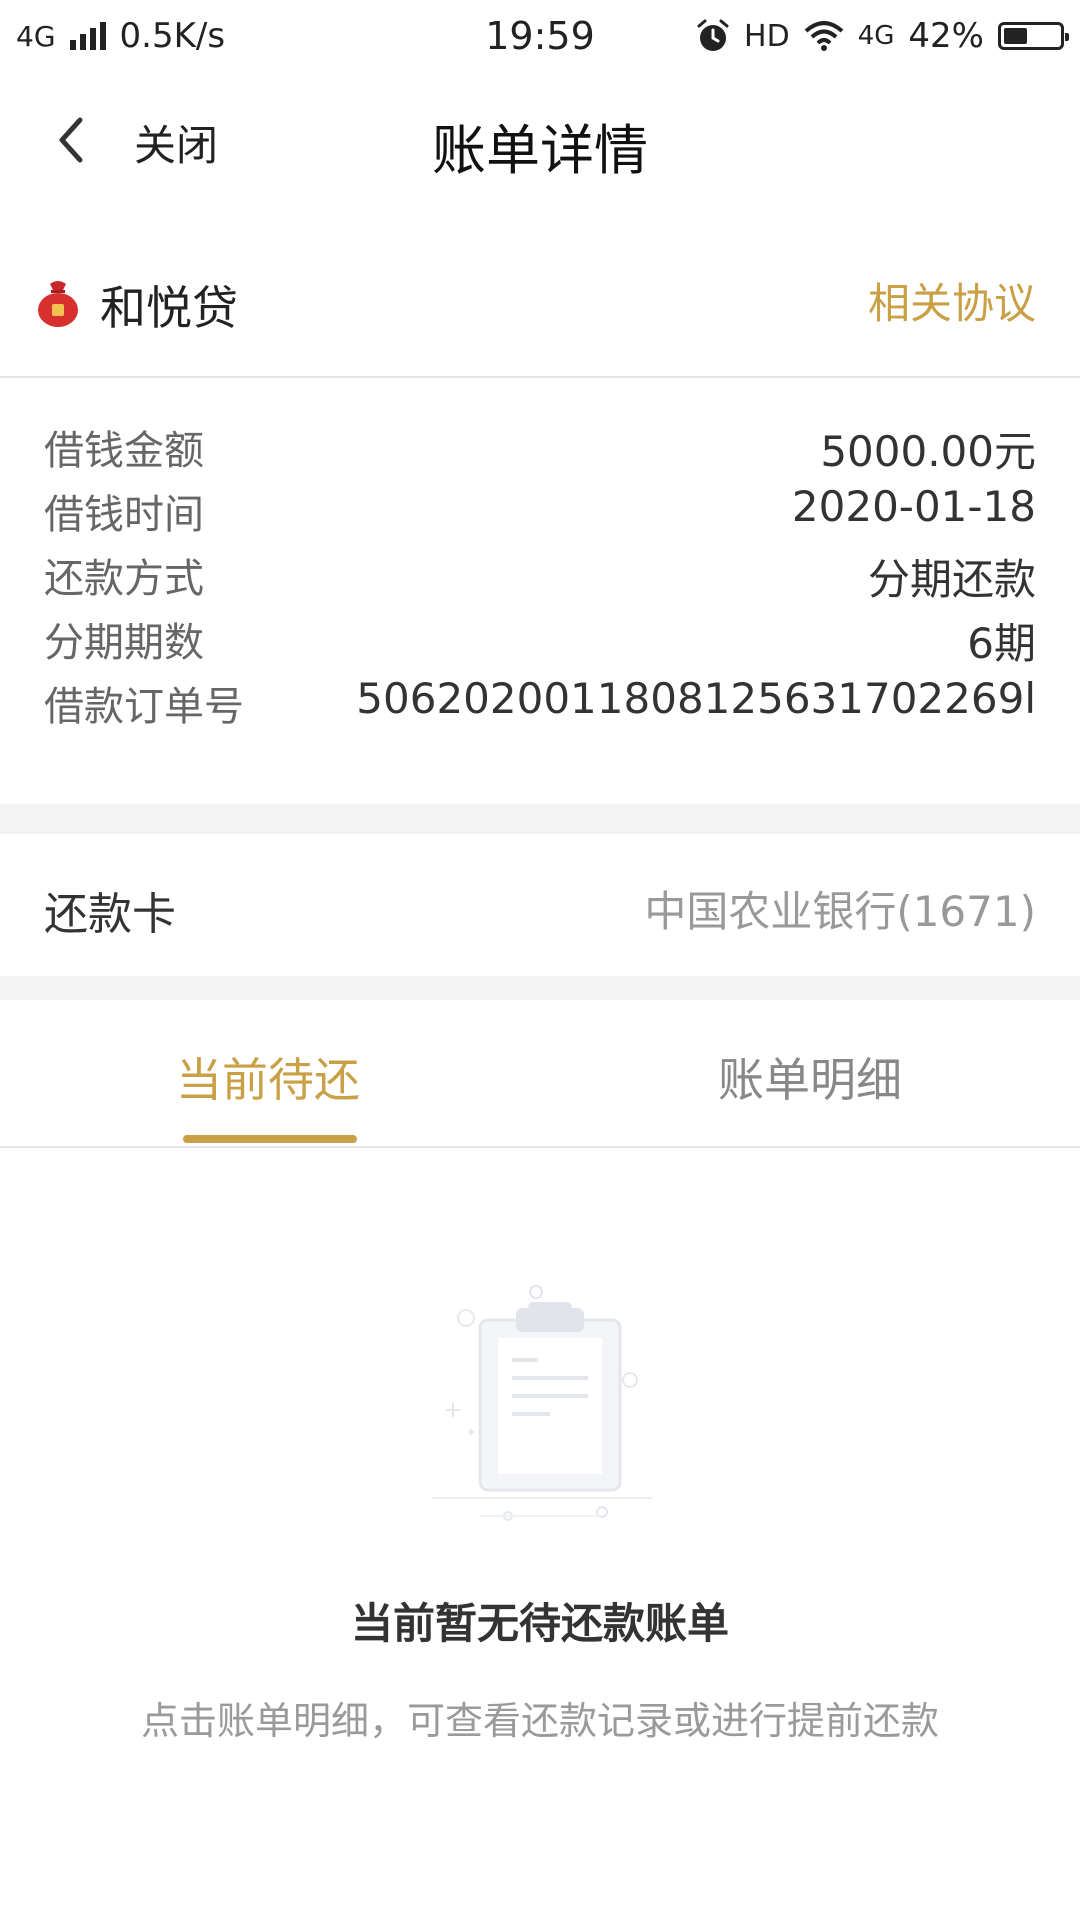 Image resolution: width=1080 pixels, height=1920 pixels. Describe the element at coordinates (540, 308) in the screenshot. I see `product-header: 和悦贷 相关协议` at that location.